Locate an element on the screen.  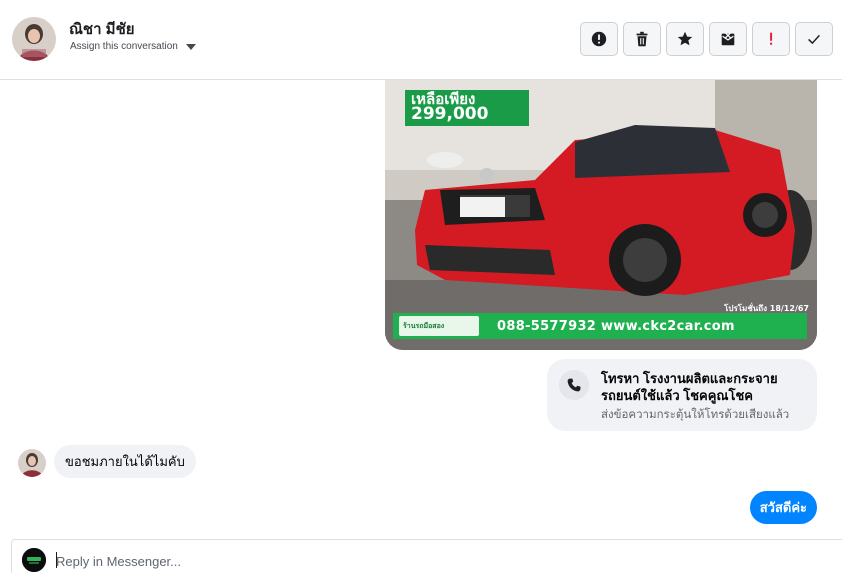
phone-icon is located at coordinates (574, 385).